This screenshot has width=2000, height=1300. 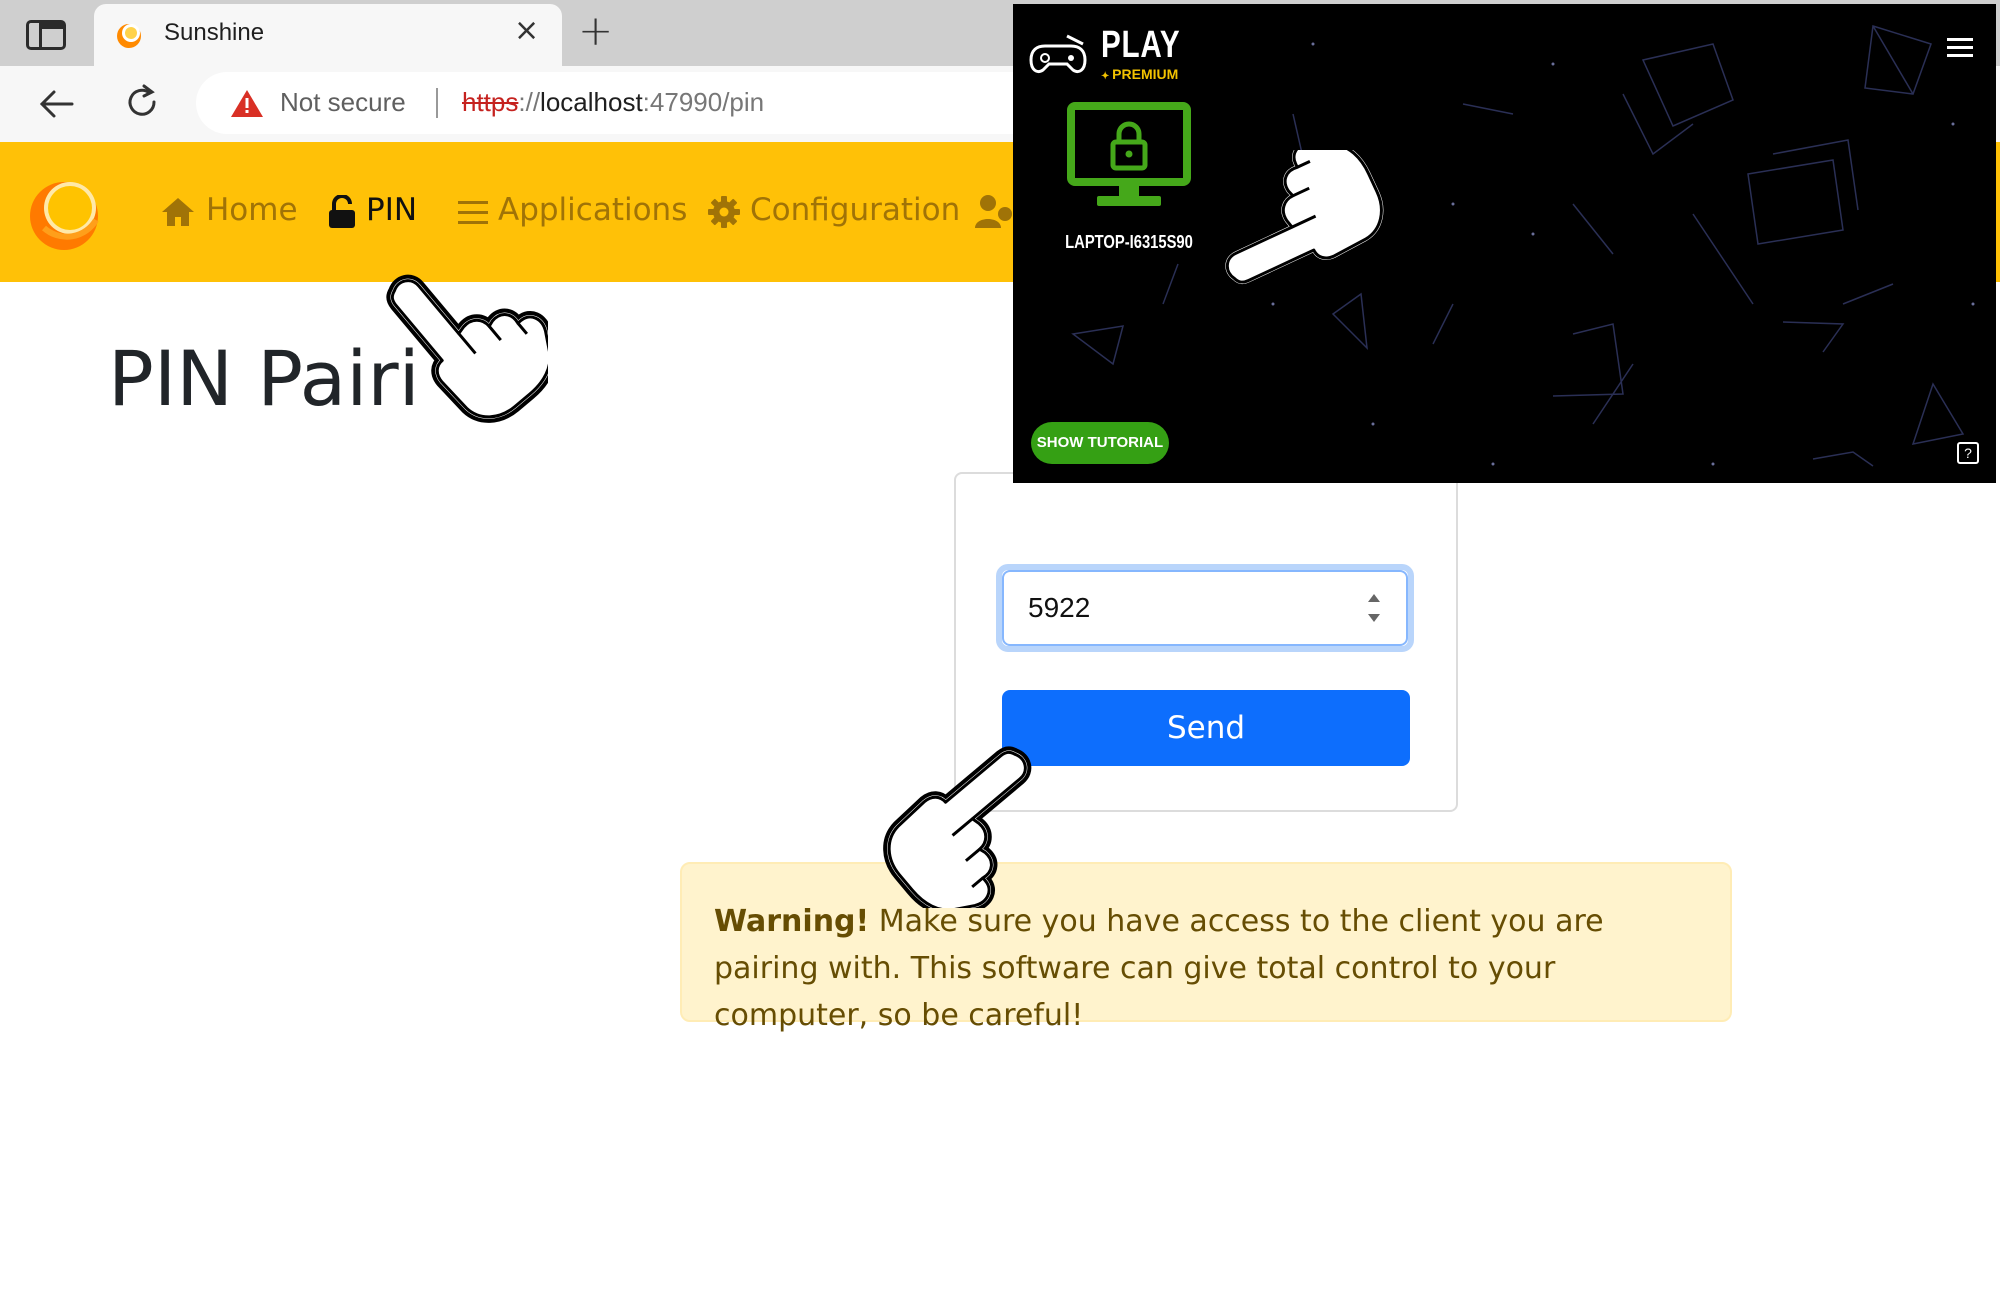 I want to click on not-secure-label: Not secure, so click(x=343, y=102).